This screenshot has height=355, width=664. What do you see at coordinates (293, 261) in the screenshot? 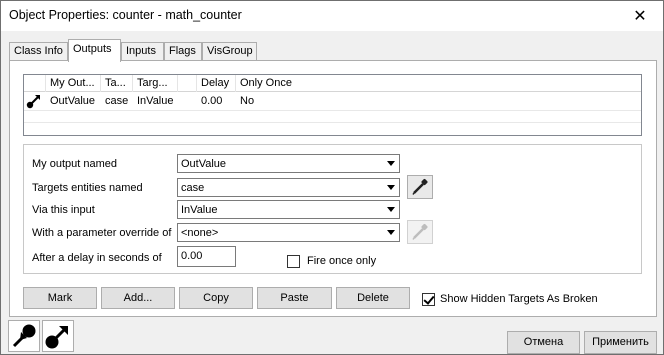
I see `fire-once-checkbox` at bounding box center [293, 261].